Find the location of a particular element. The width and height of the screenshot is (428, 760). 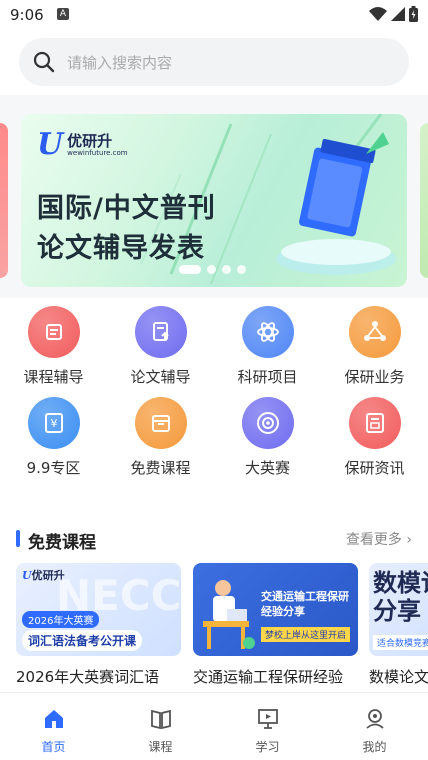

thumb-heading: 词汇语法备考公开课 is located at coordinates (82, 640).